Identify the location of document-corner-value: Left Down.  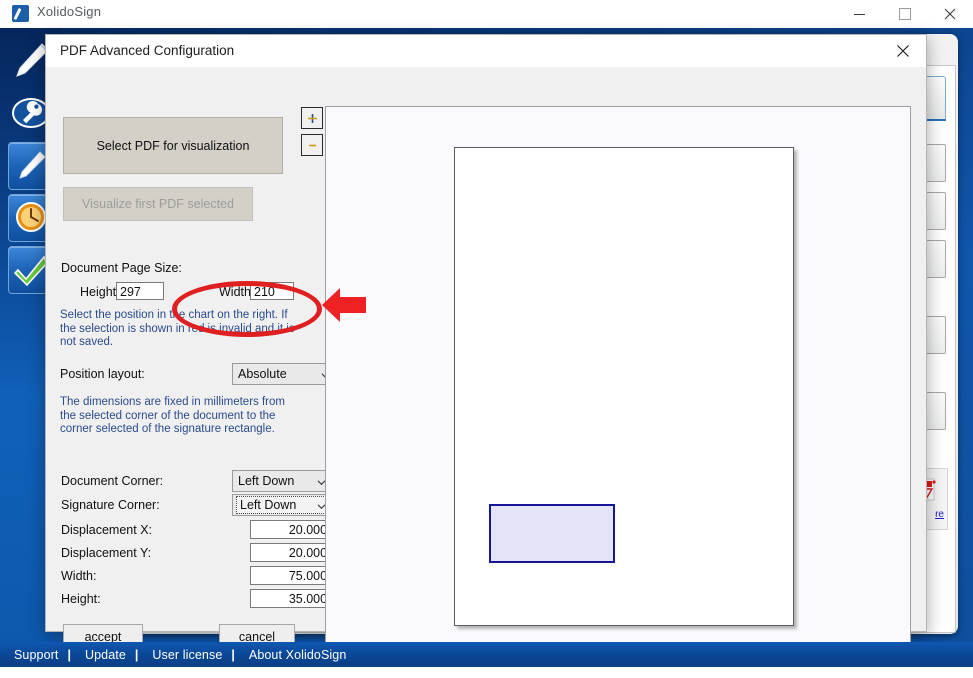
(266, 481).